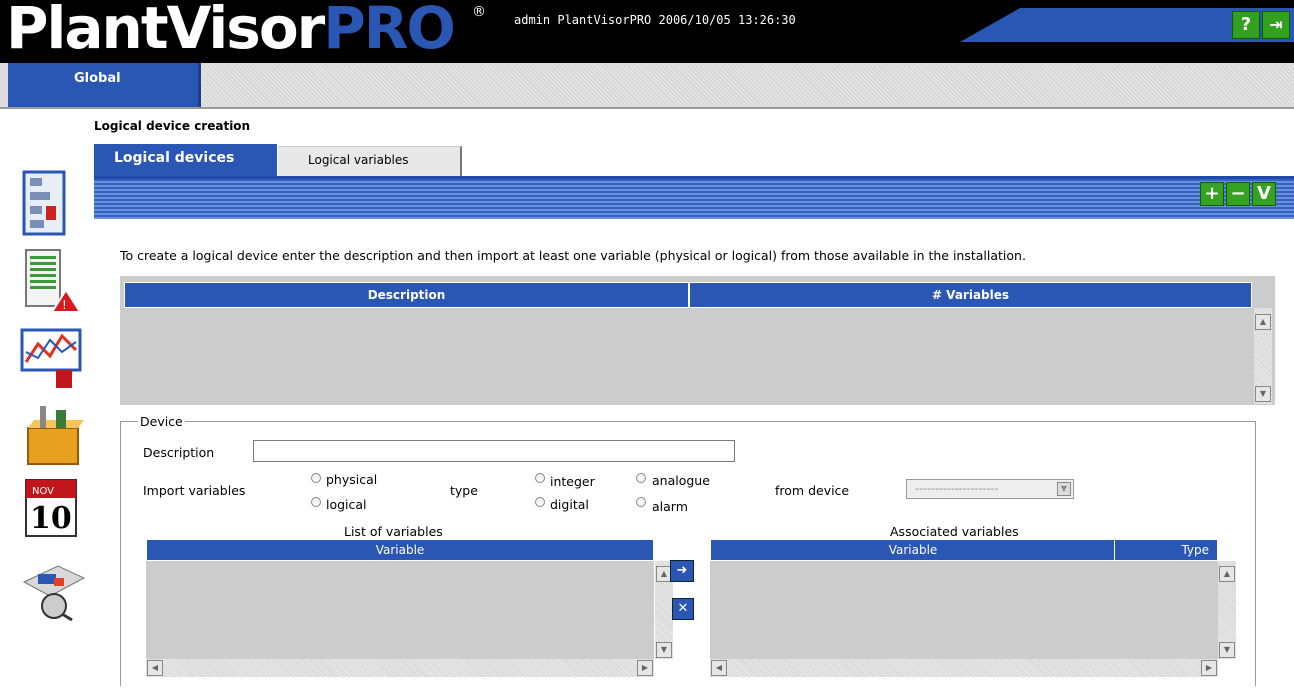 This screenshot has width=1294, height=688. What do you see at coordinates (655, 20) in the screenshot?
I see `session-info: admin PlantVisorPRO 2006/10/05 13:26:30` at bounding box center [655, 20].